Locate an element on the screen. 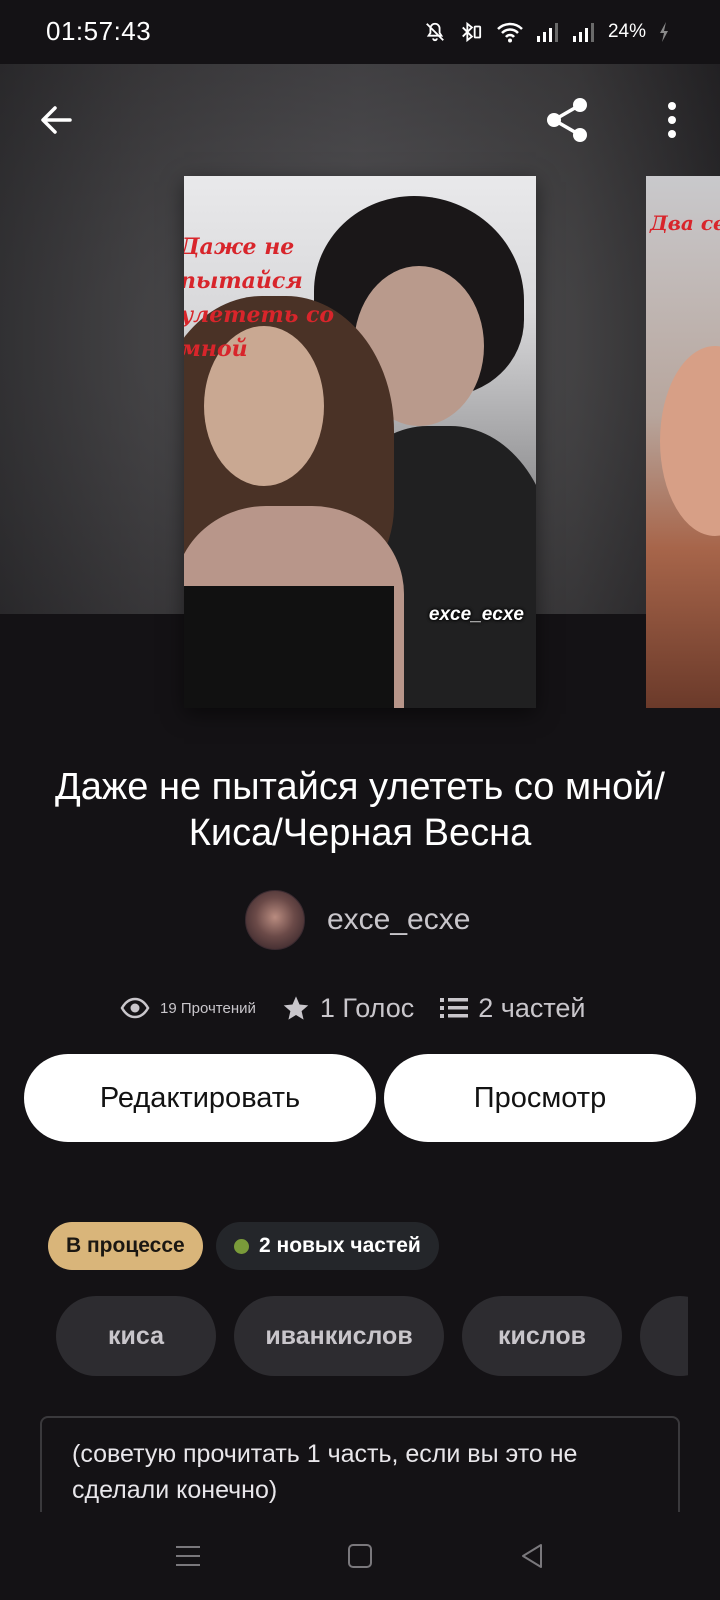 This screenshot has width=720, height=1600. avatar is located at coordinates (275, 920).